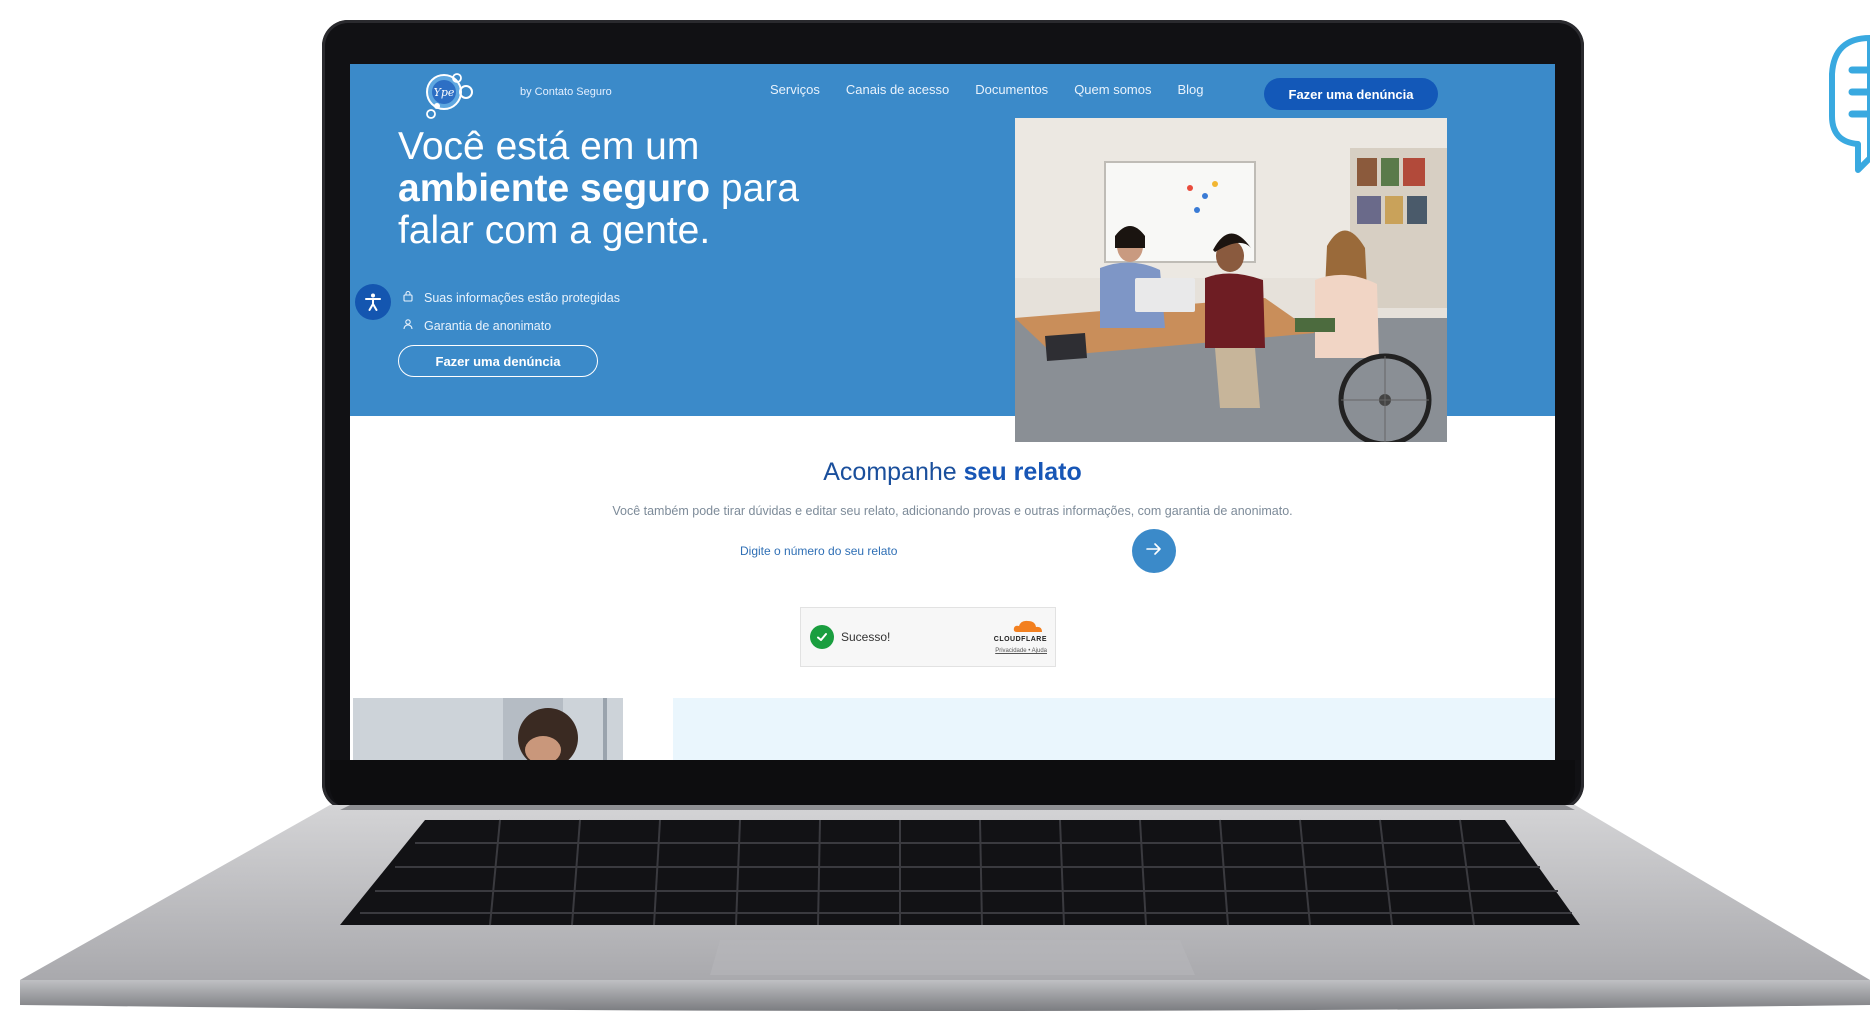 The width and height of the screenshot is (1870, 1024). Describe the element at coordinates (408, 297) in the screenshot. I see `lock-icon` at that location.